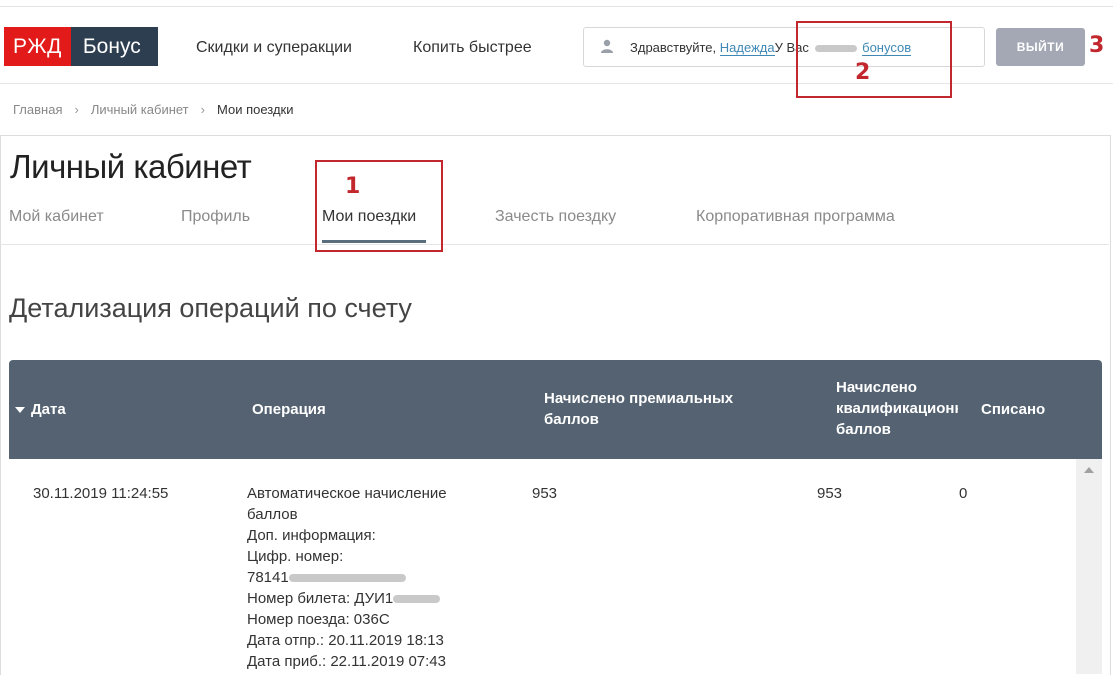 Image resolution: width=1113 pixels, height=675 pixels. I want to click on column-qualification: Начислено квалификационных баллов, so click(897, 408).